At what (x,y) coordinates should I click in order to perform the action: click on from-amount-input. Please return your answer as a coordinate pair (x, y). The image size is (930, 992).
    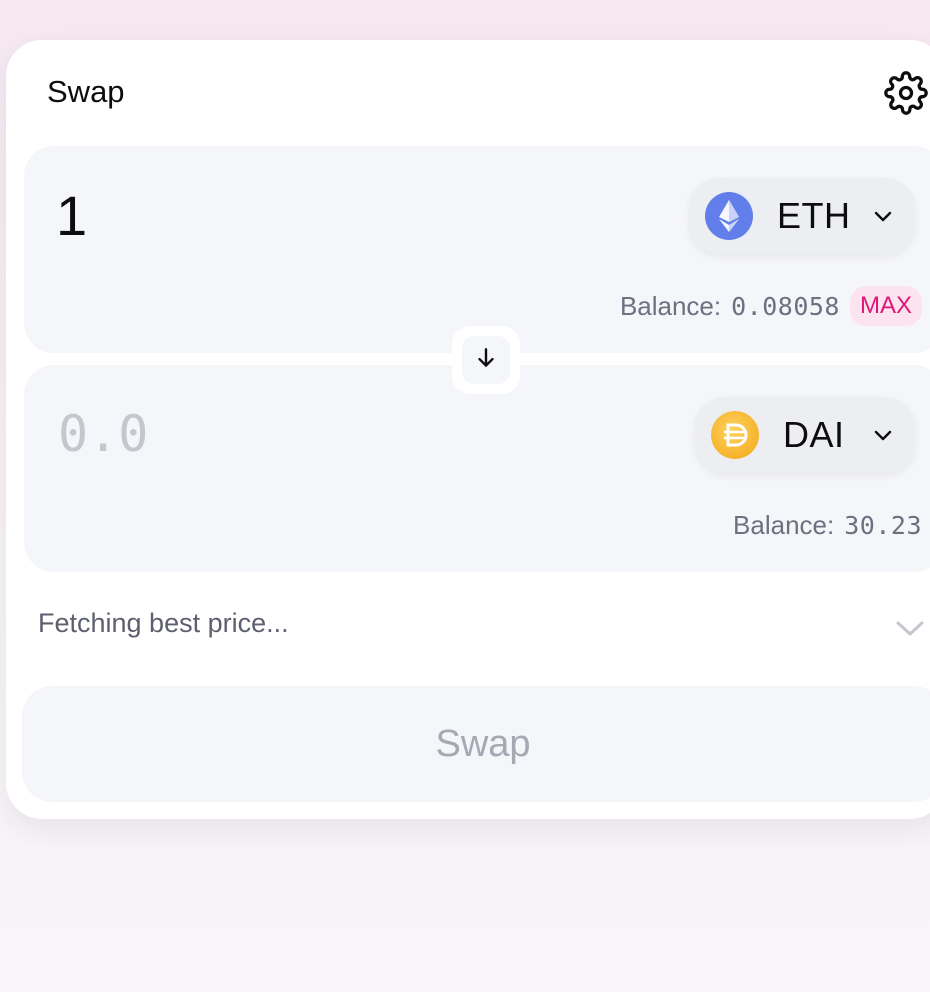
    Looking at the image, I should click on (266, 215).